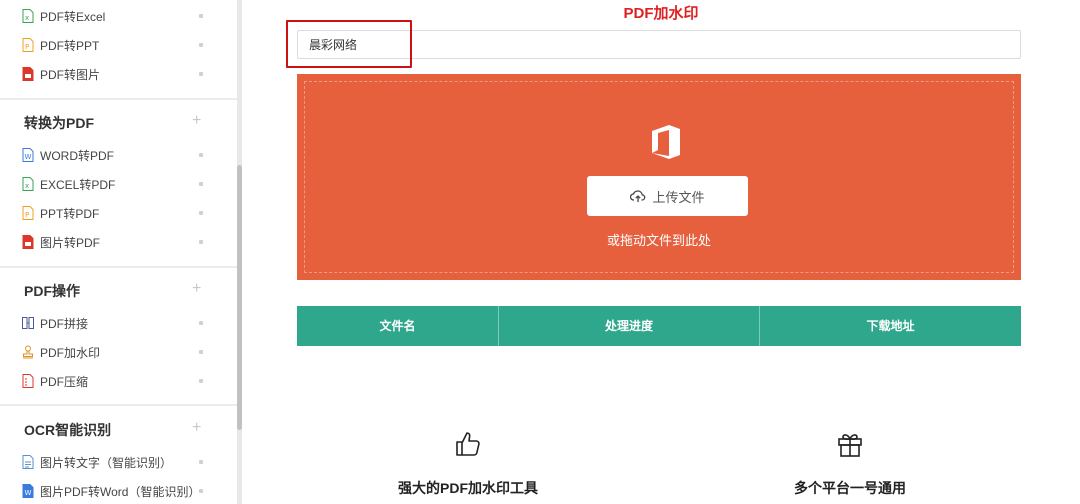  What do you see at coordinates (70, 45) in the screenshot?
I see `sidebar-item-label: PDF转PPT` at bounding box center [70, 45].